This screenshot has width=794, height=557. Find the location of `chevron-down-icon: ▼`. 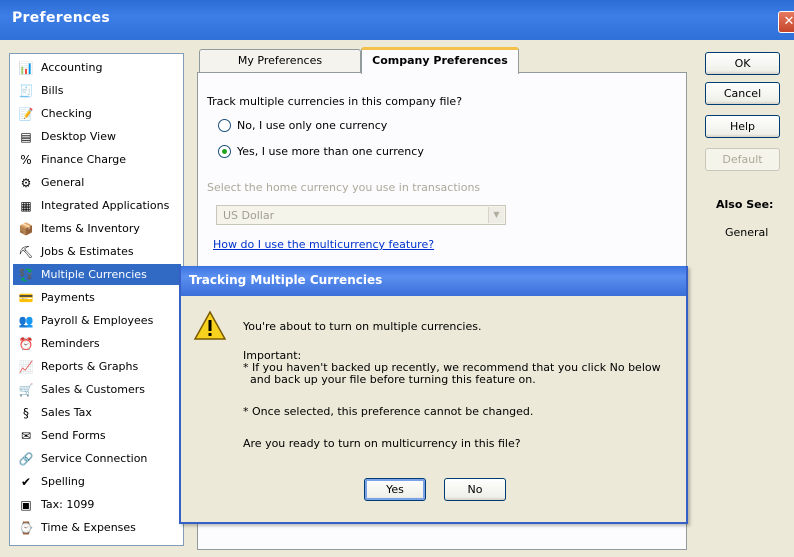

chevron-down-icon: ▼ is located at coordinates (496, 215).